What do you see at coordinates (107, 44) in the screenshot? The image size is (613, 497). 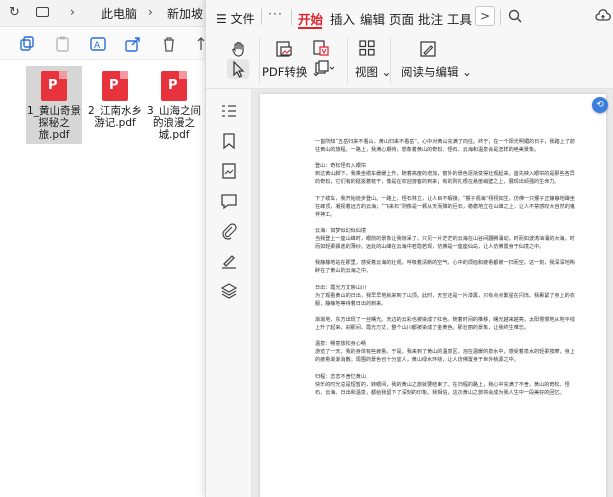 I see `explorer-toolbar: A` at bounding box center [107, 44].